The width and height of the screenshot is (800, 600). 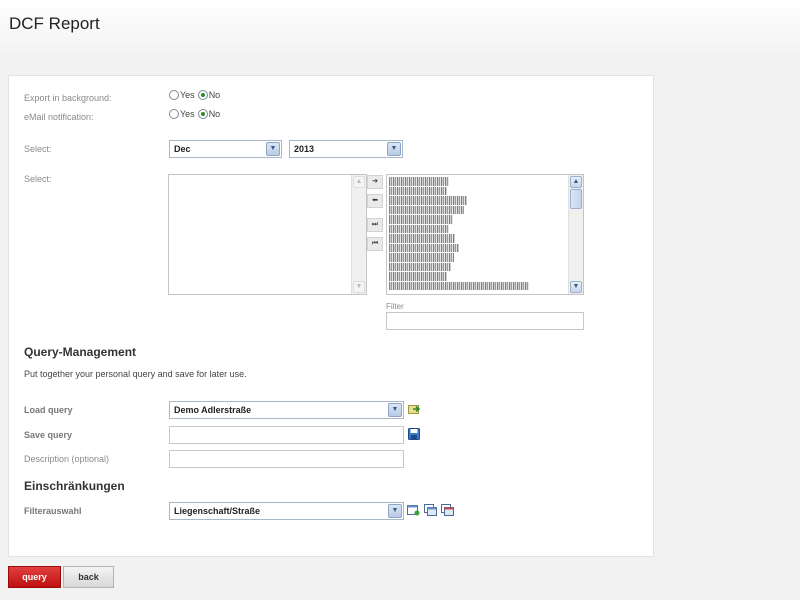 I want to click on filter-selection-value: Liegenschaft/Straße, so click(x=217, y=511).